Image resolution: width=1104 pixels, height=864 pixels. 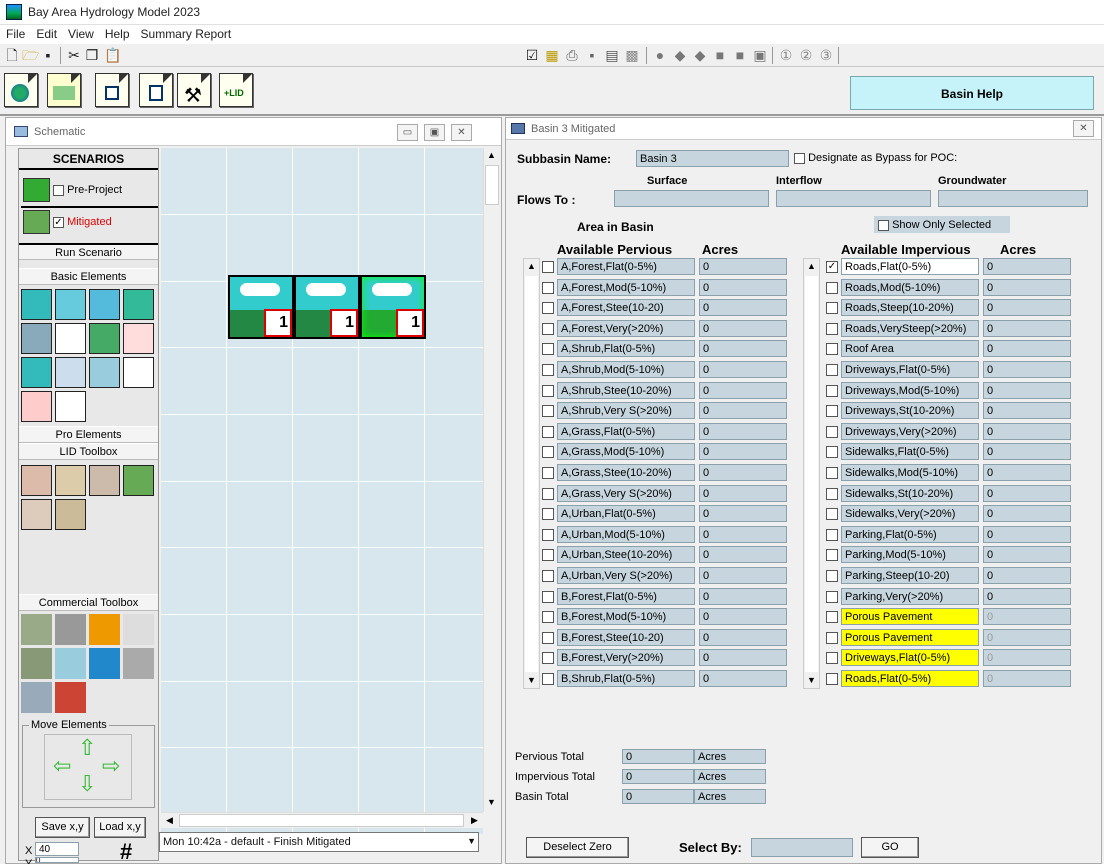 What do you see at coordinates (667, 452) in the screenshot?
I see `pervious-row: A,Grass,Mod(5-10%) 0` at bounding box center [667, 452].